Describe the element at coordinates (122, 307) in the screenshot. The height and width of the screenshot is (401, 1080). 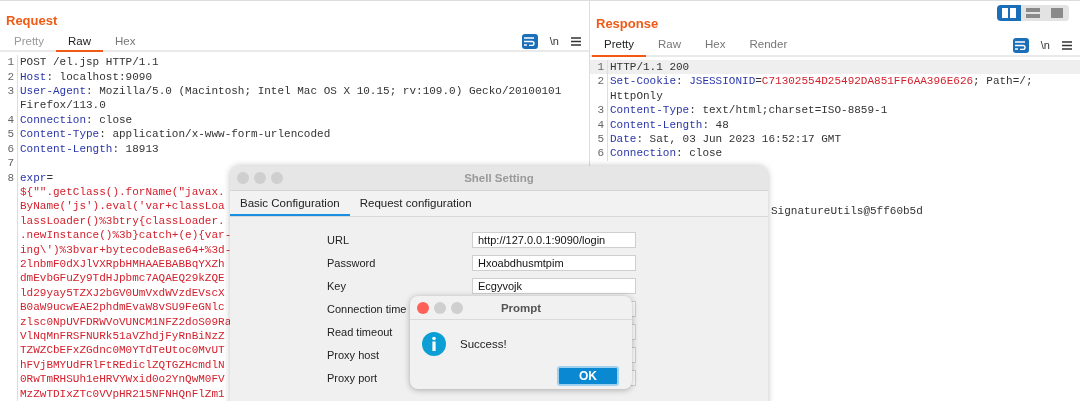
I see `code-line: B0aW9ucwEAE2phdmEvaW8vSU9FeGNlc` at that location.